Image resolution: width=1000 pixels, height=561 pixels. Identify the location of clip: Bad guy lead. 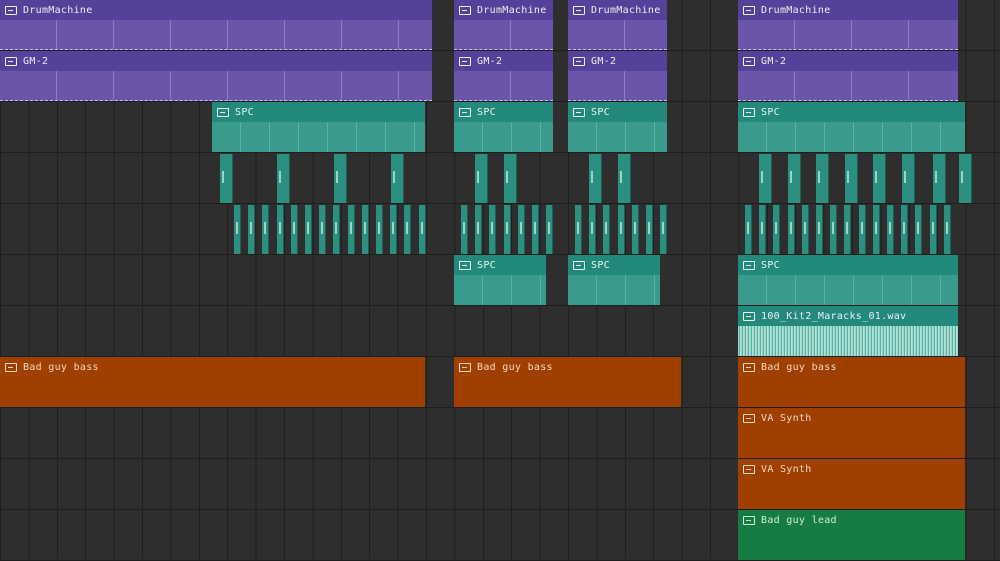
(851, 535).